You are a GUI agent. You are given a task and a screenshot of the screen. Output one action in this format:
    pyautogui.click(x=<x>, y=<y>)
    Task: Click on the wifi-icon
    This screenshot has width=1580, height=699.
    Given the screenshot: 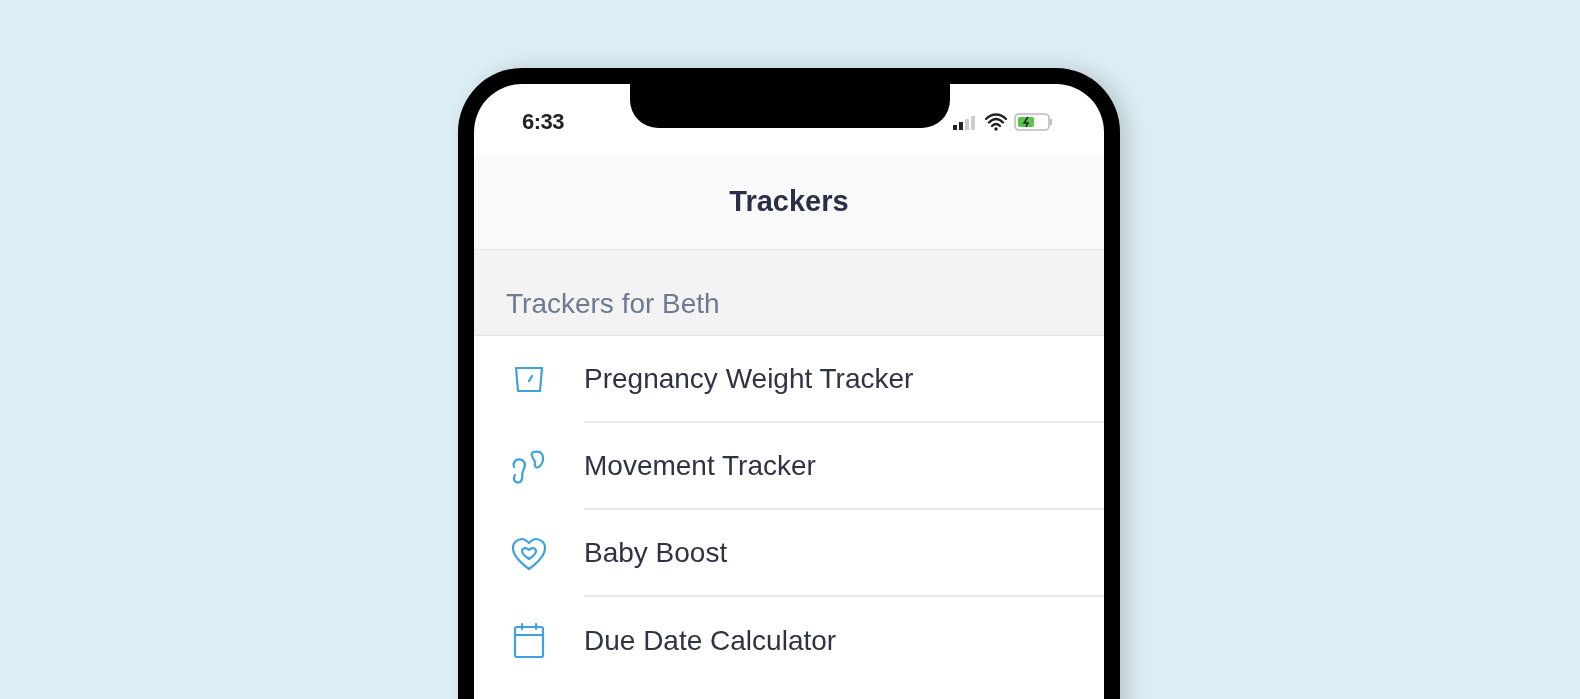 What is the action you would take?
    pyautogui.click(x=996, y=121)
    